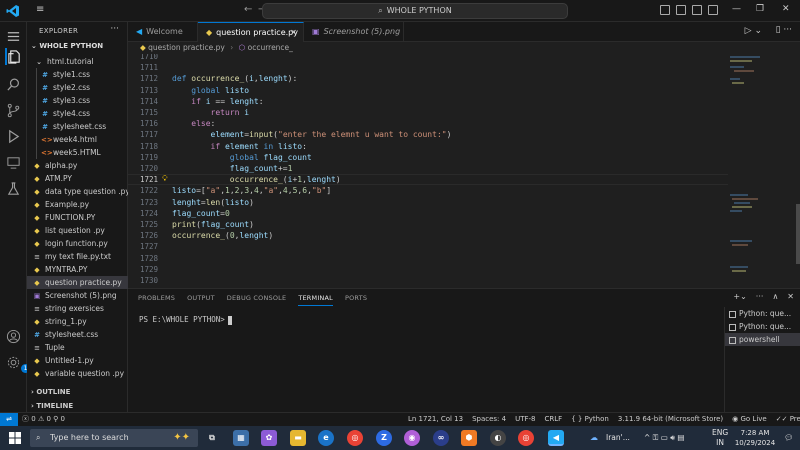 The width and height of the screenshot is (800, 450). I want to click on indentation: Spaces: 4, so click(489, 419).